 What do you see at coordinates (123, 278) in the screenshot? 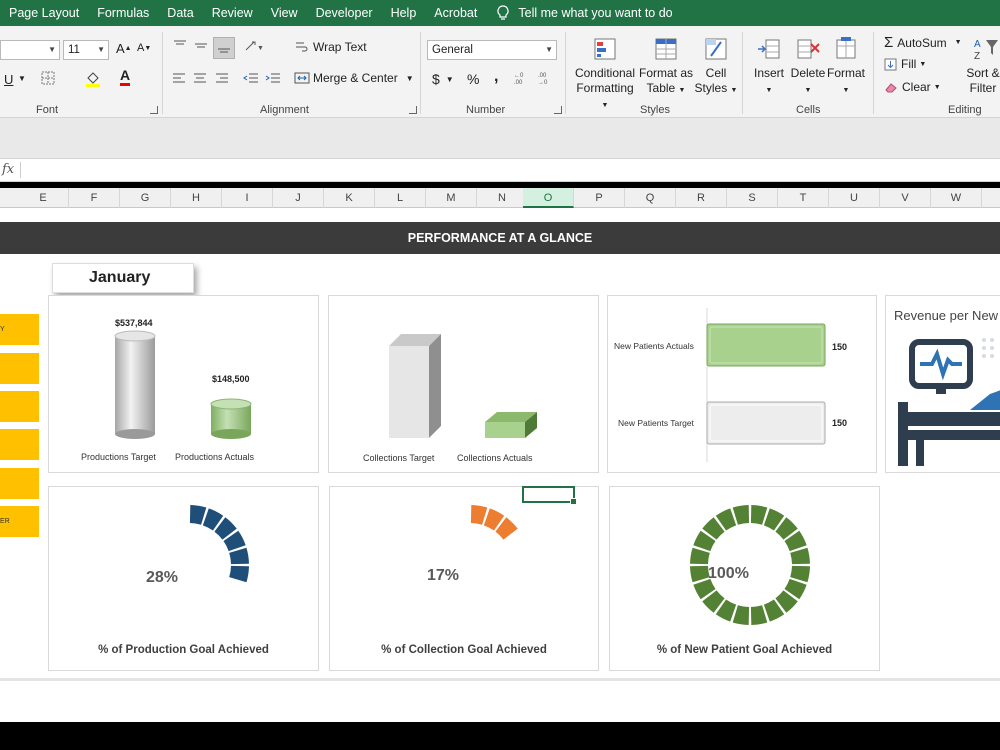
I see `month-label: January` at bounding box center [123, 278].